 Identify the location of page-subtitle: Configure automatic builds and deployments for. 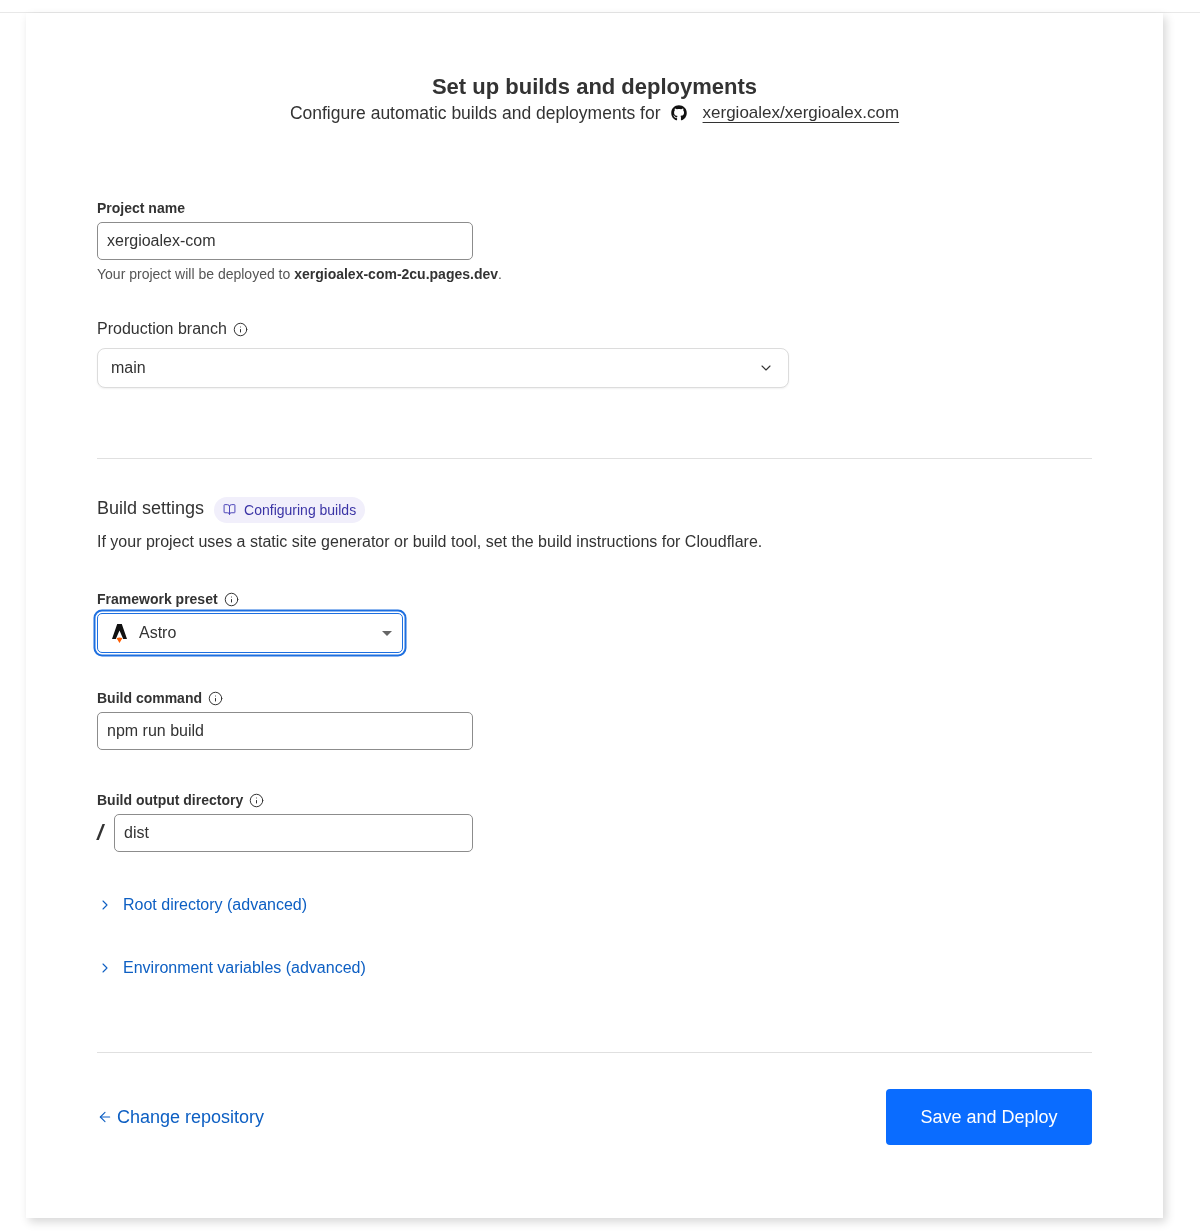
(475, 113).